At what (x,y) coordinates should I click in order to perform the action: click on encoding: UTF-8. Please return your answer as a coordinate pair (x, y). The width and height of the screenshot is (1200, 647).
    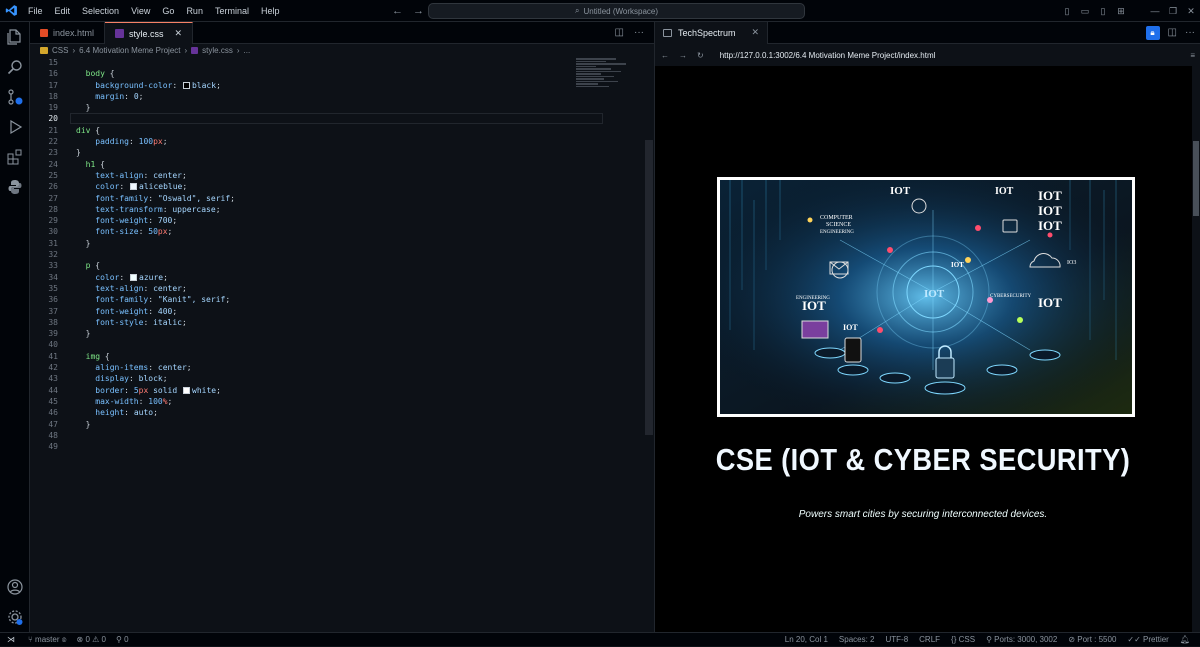
    Looking at the image, I should click on (896, 639).